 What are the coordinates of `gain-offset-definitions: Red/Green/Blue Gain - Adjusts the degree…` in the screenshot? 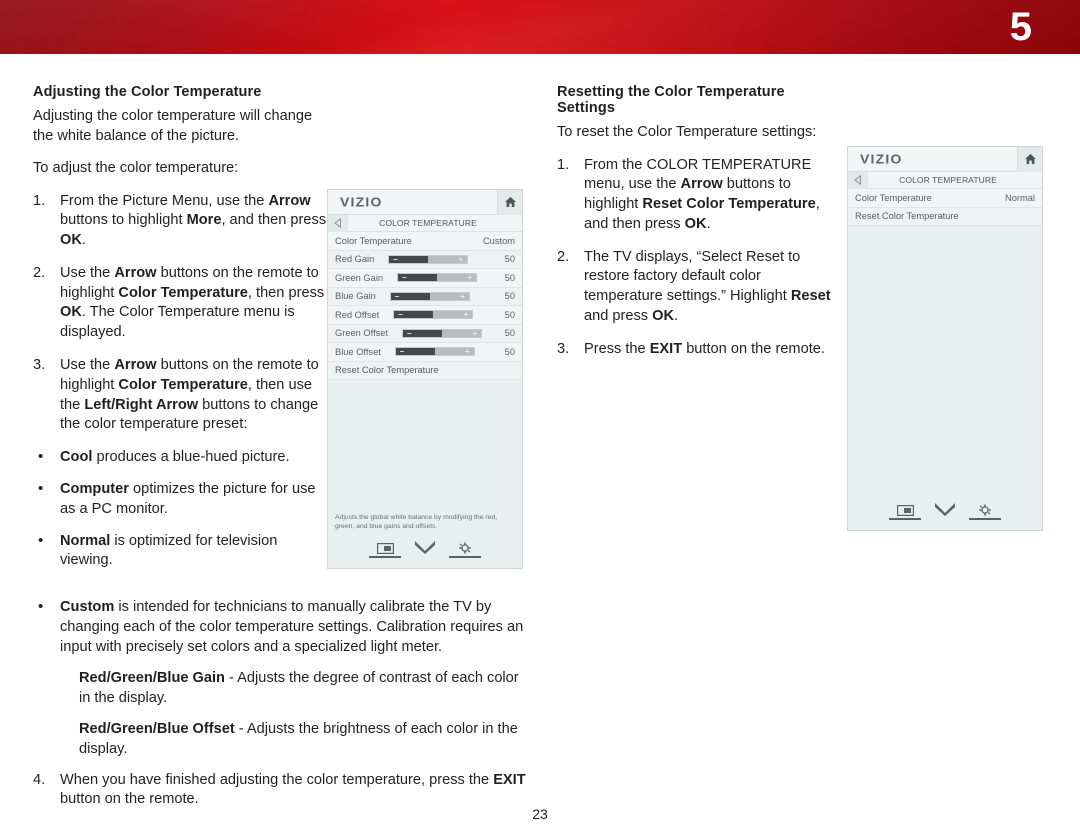 It's located at (283, 714).